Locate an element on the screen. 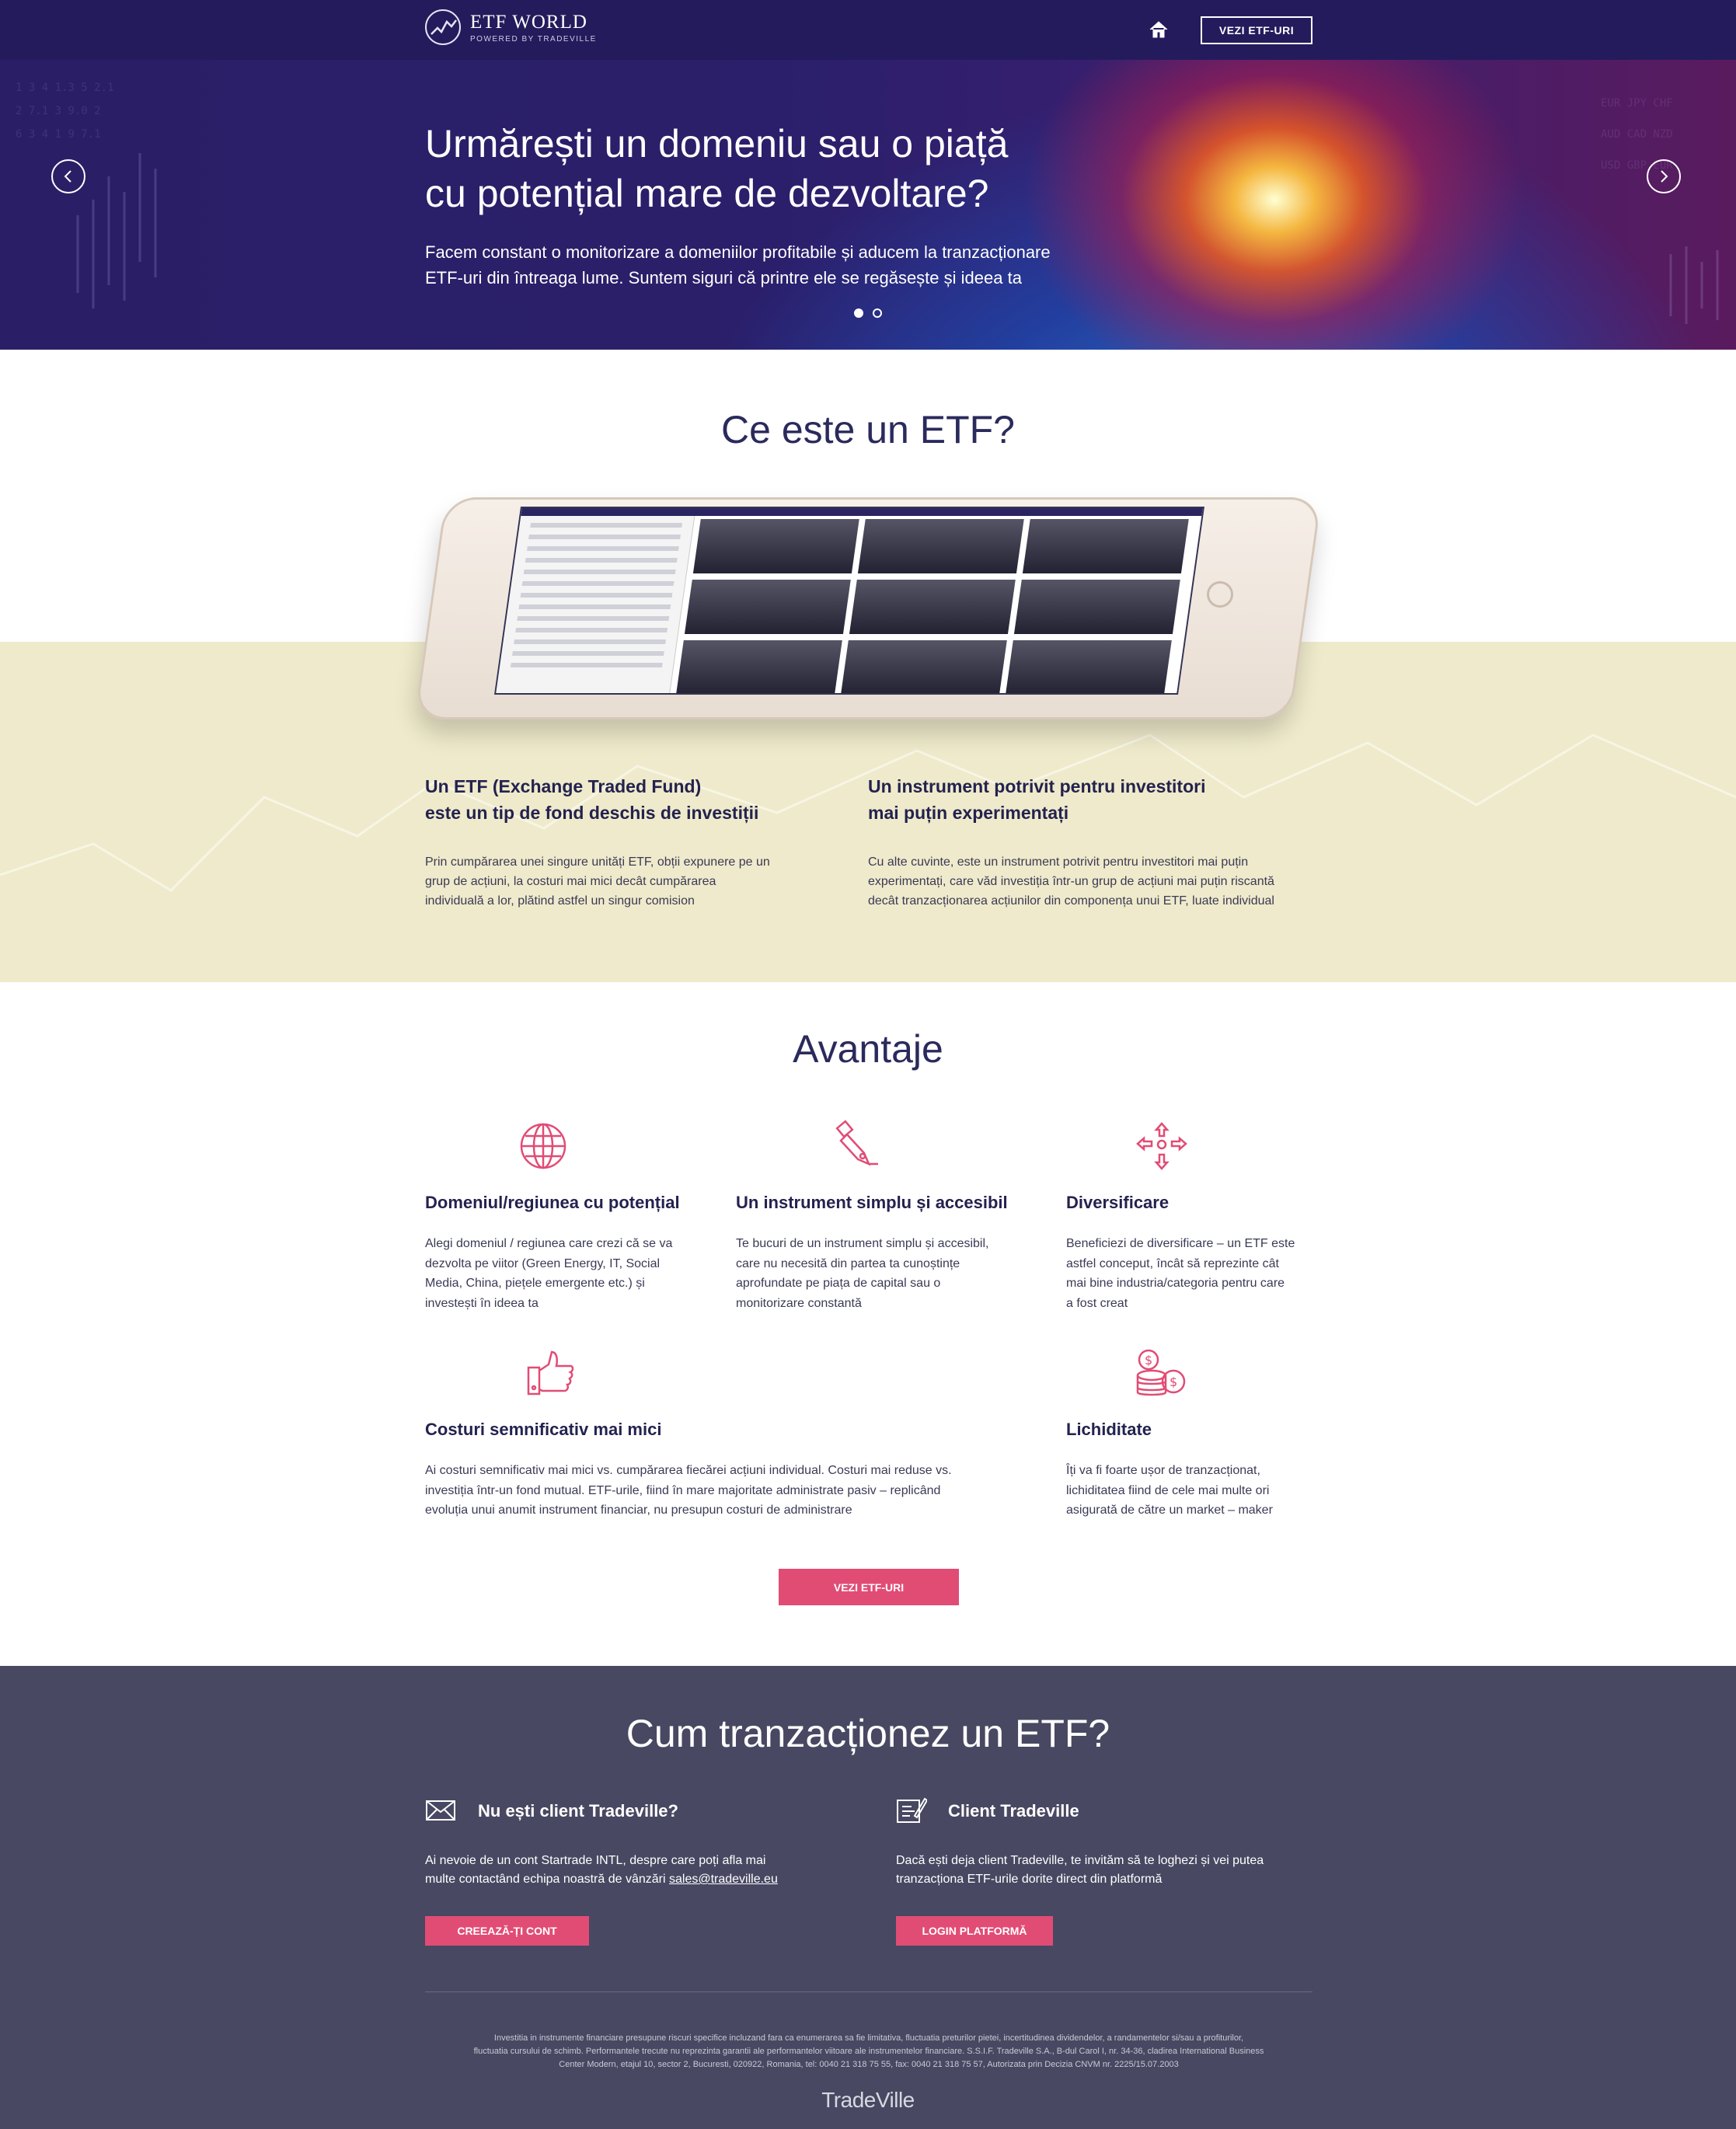 This screenshot has width=1736, height=2129. hero-next-button is located at coordinates (1664, 176).